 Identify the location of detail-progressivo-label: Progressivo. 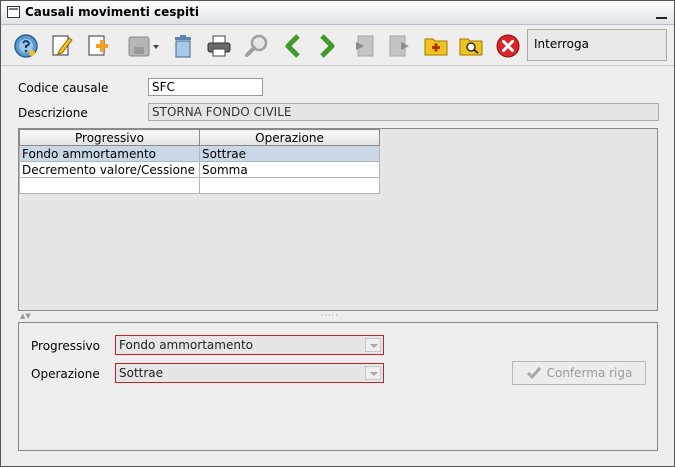
(65, 346).